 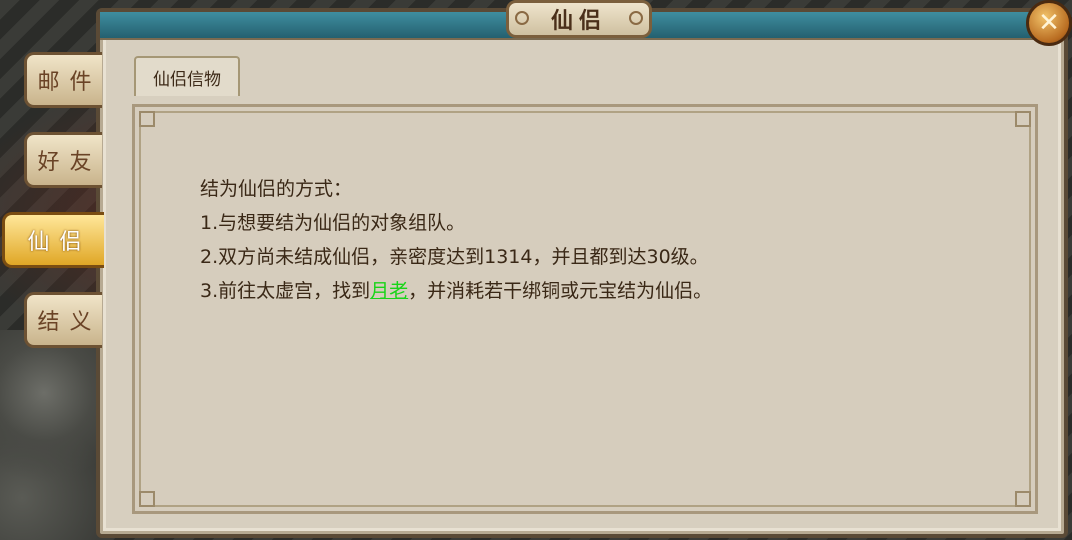 I want to click on close-button: ✕, so click(x=1049, y=23).